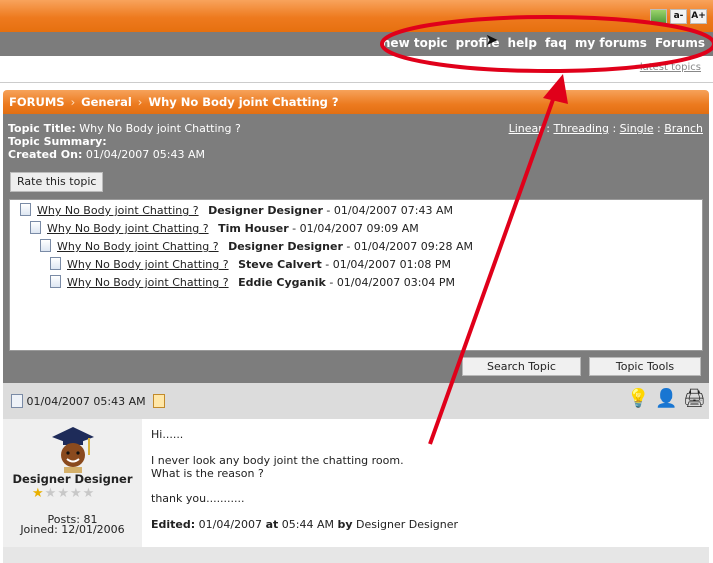 Image resolution: width=713 pixels, height=563 pixels. What do you see at coordinates (670, 67) in the screenshot?
I see `latest-topics-link: latest topics` at bounding box center [670, 67].